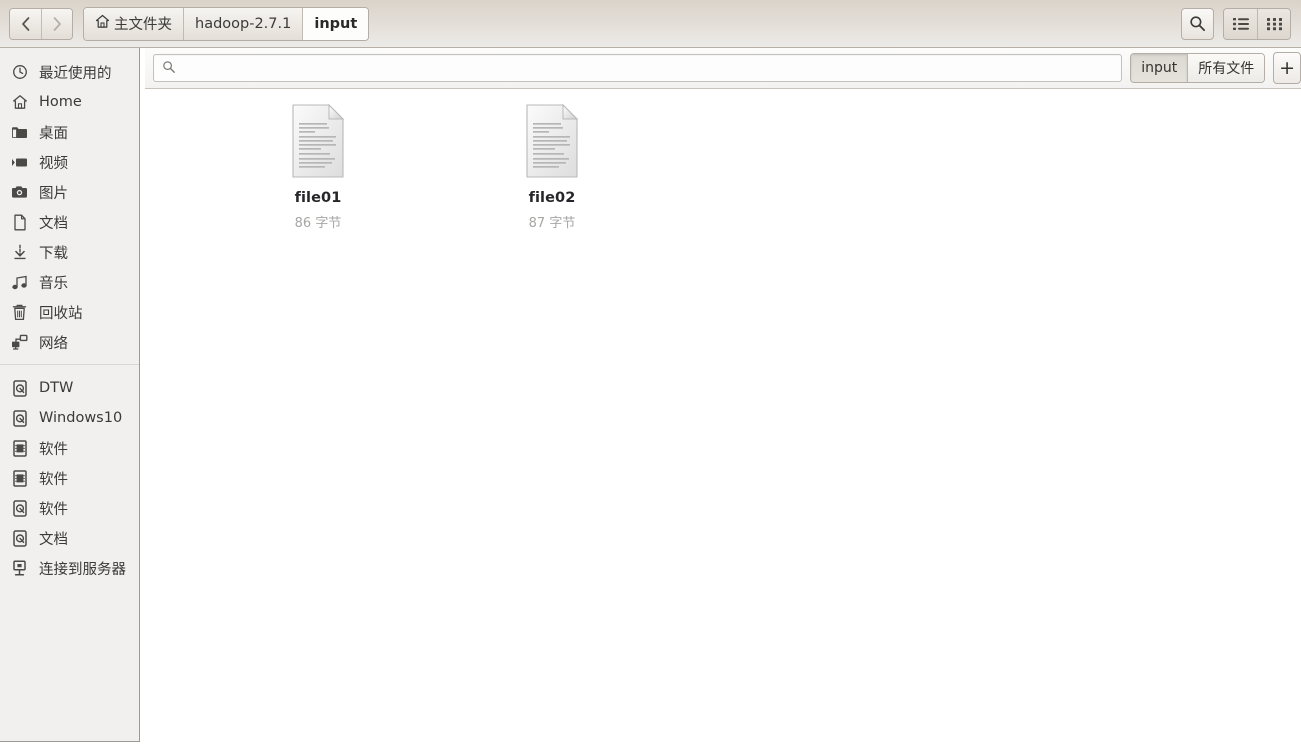 The width and height of the screenshot is (1301, 744). Describe the element at coordinates (69, 132) in the screenshot. I see `sidebar-item-desktop: 桌面` at that location.